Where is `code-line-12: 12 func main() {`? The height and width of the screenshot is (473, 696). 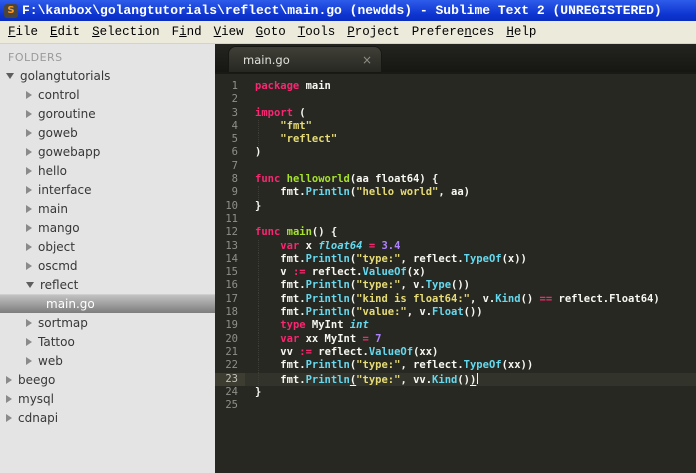 code-line-12: 12 func main() { is located at coordinates (455, 232).